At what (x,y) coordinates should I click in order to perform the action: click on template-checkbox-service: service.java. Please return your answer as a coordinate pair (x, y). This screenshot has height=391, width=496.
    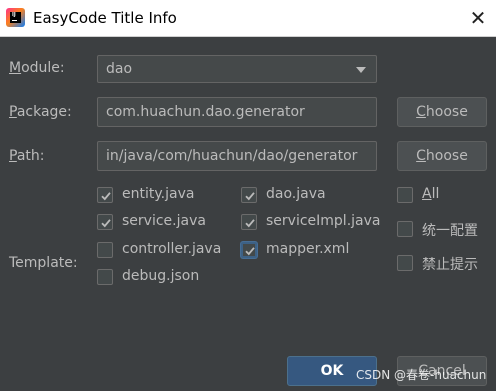
    Looking at the image, I should click on (157, 222).